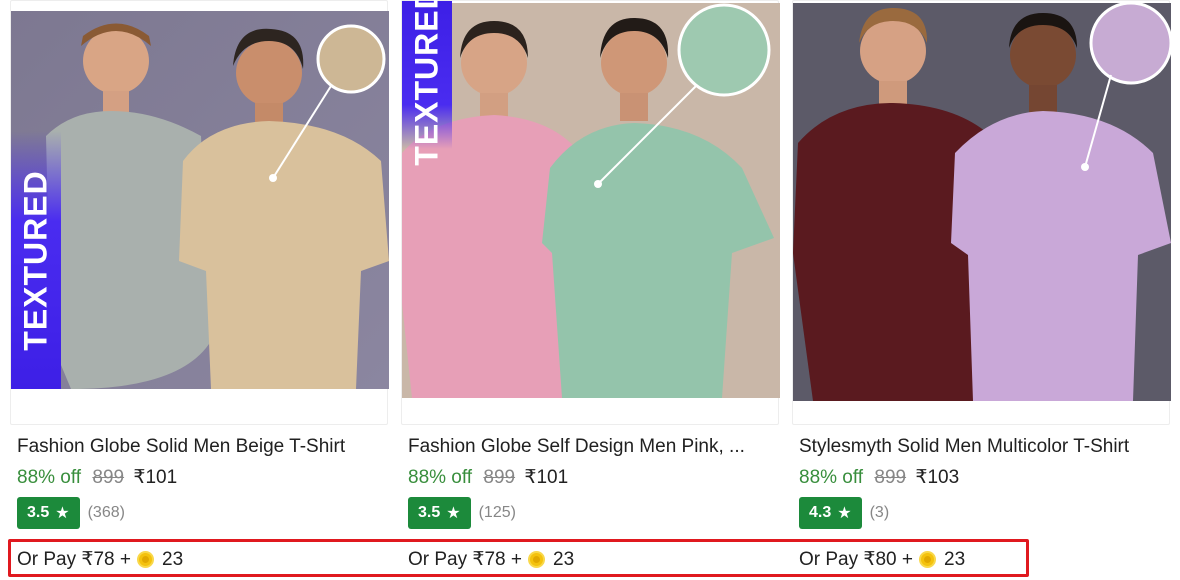 The image size is (1180, 580). I want to click on rating-row: 3.5 ★ (125), so click(462, 513).